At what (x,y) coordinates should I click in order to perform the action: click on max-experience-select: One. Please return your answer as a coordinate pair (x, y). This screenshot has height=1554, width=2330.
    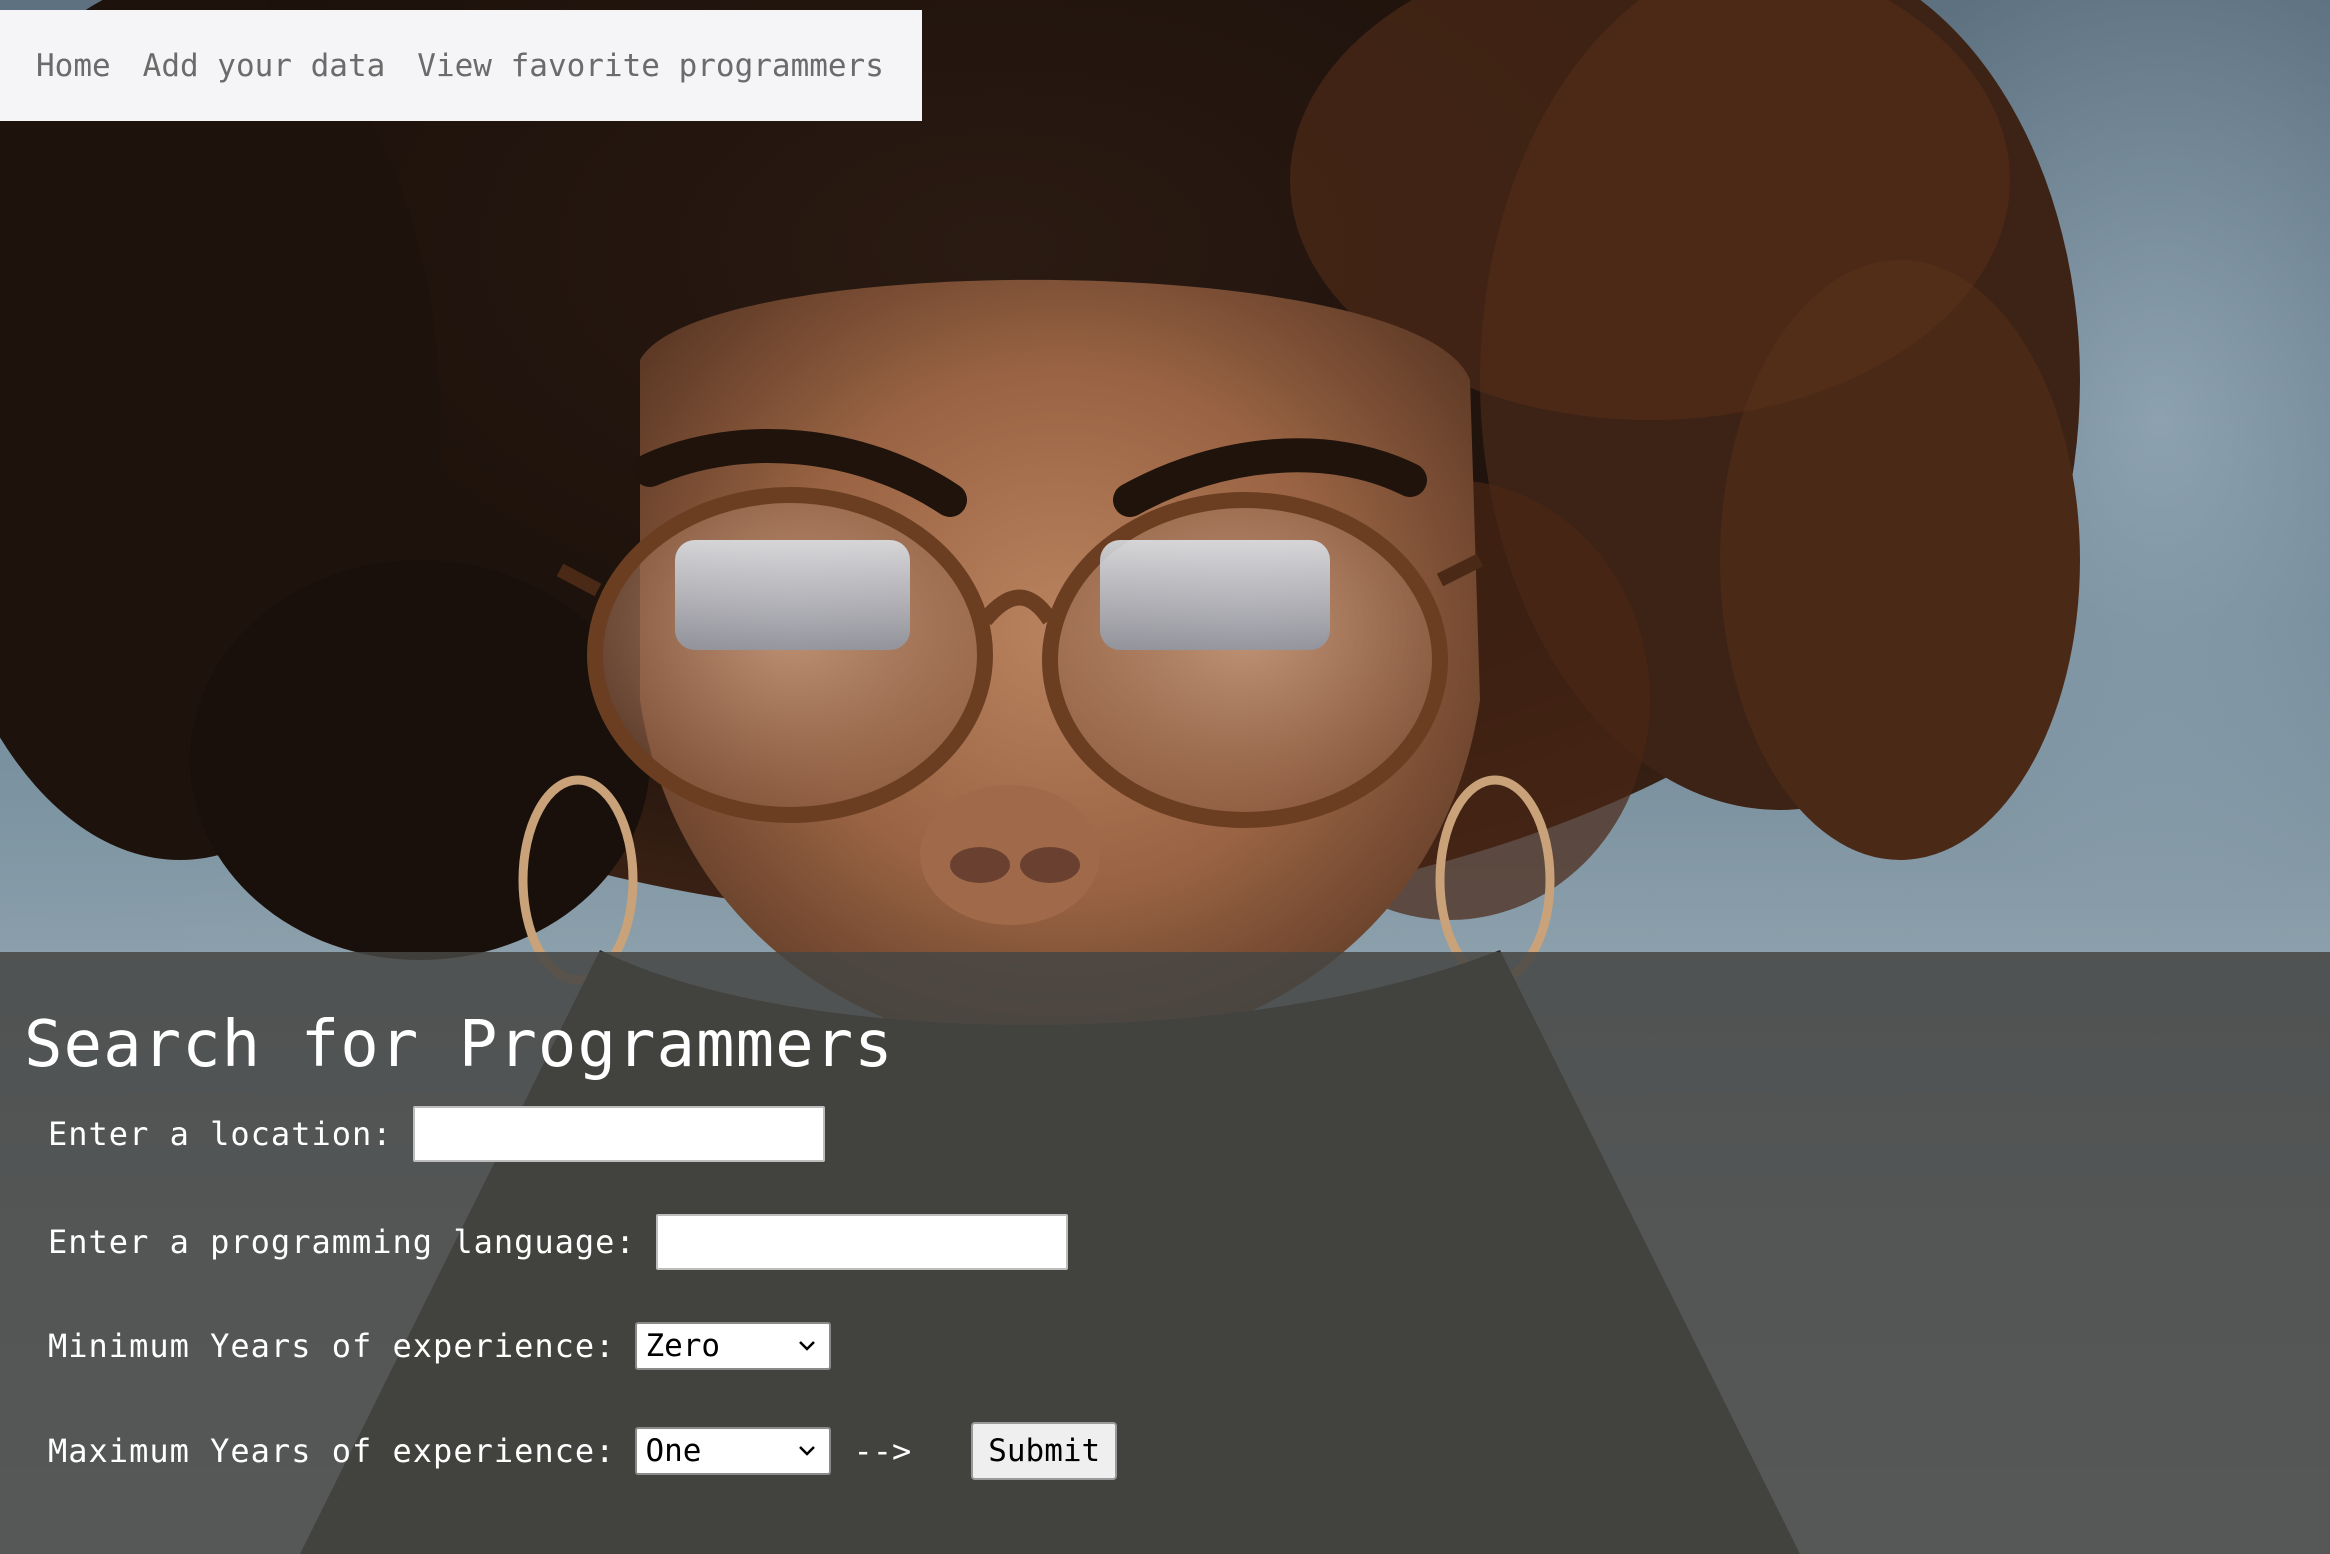
    Looking at the image, I should click on (733, 1451).